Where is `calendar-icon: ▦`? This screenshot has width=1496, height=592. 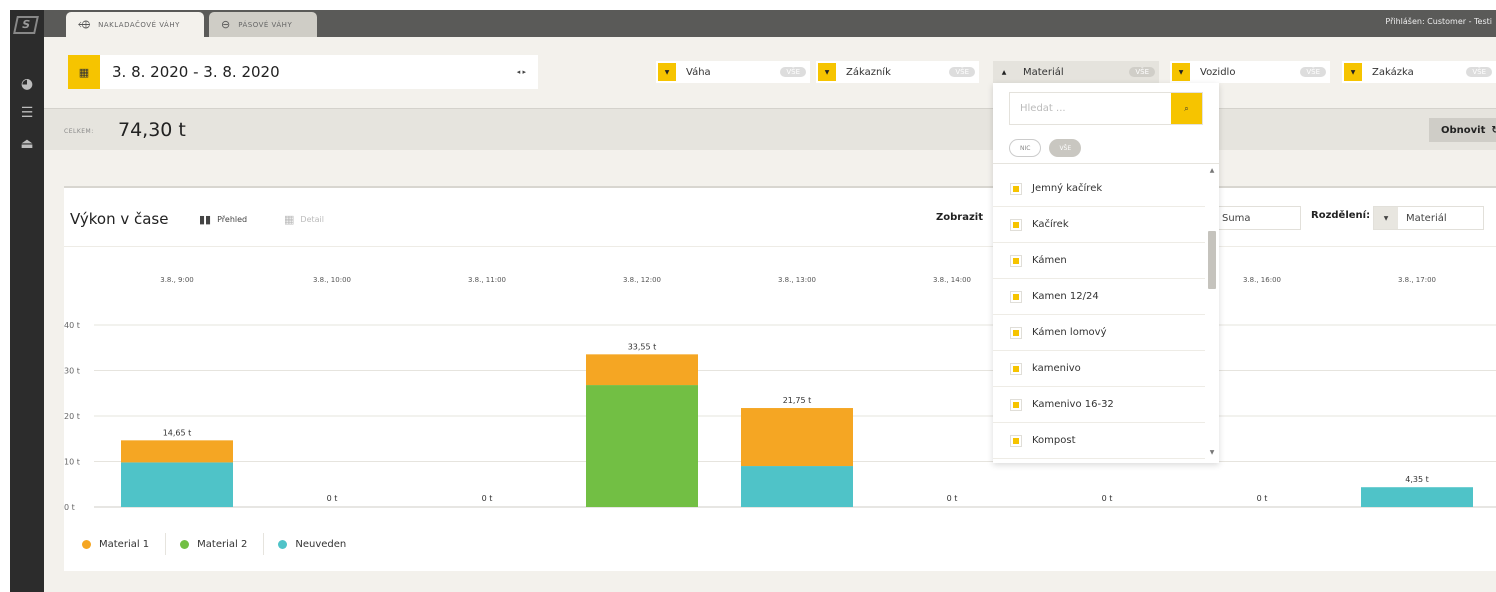
calendar-icon: ▦ is located at coordinates (84, 72).